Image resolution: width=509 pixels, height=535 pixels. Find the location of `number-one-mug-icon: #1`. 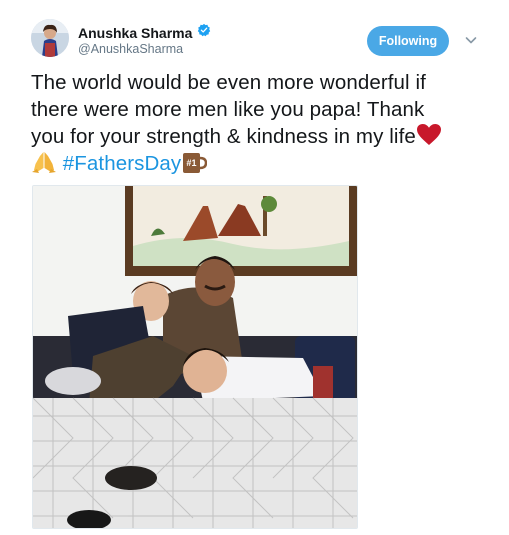

number-one-mug-icon: #1 is located at coordinates (195, 163).